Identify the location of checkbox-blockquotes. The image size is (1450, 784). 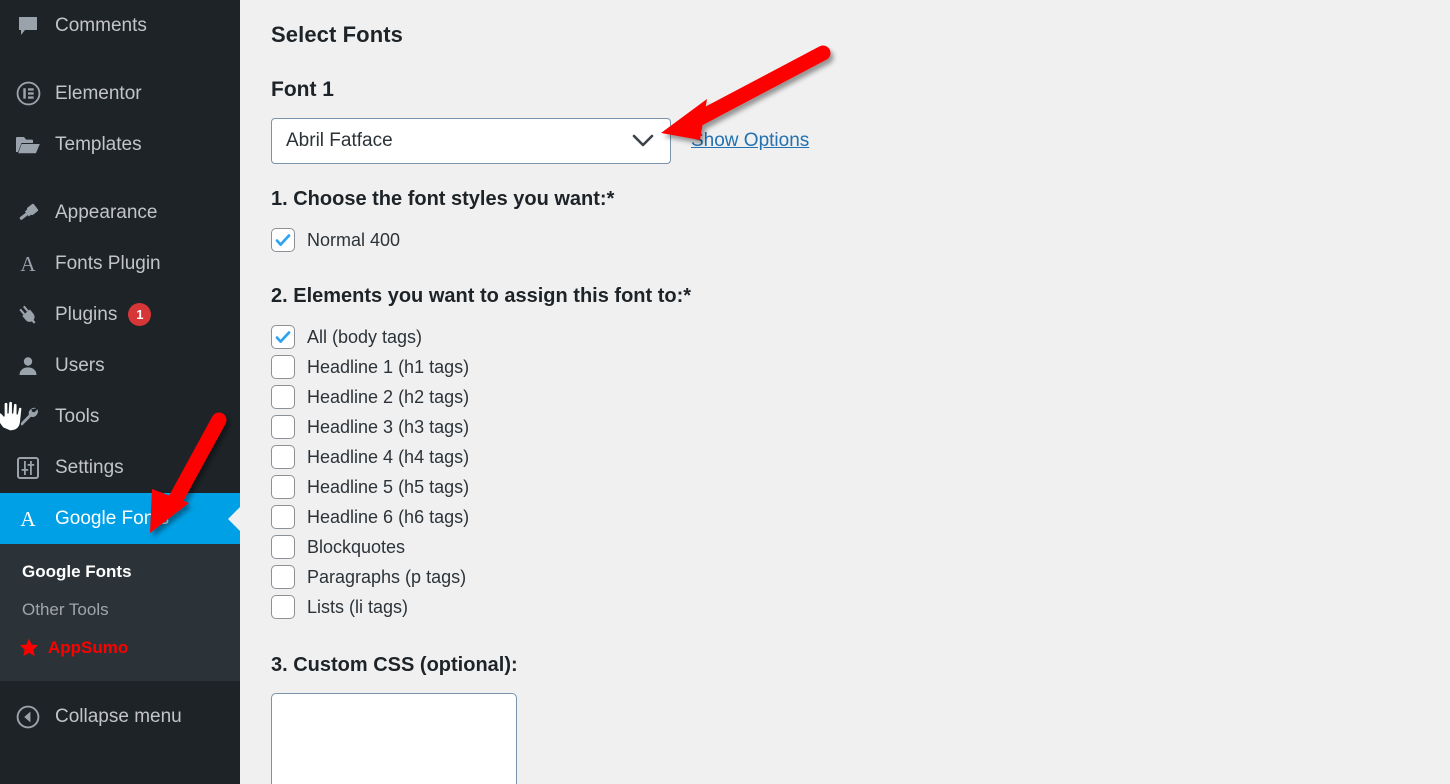
(283, 547).